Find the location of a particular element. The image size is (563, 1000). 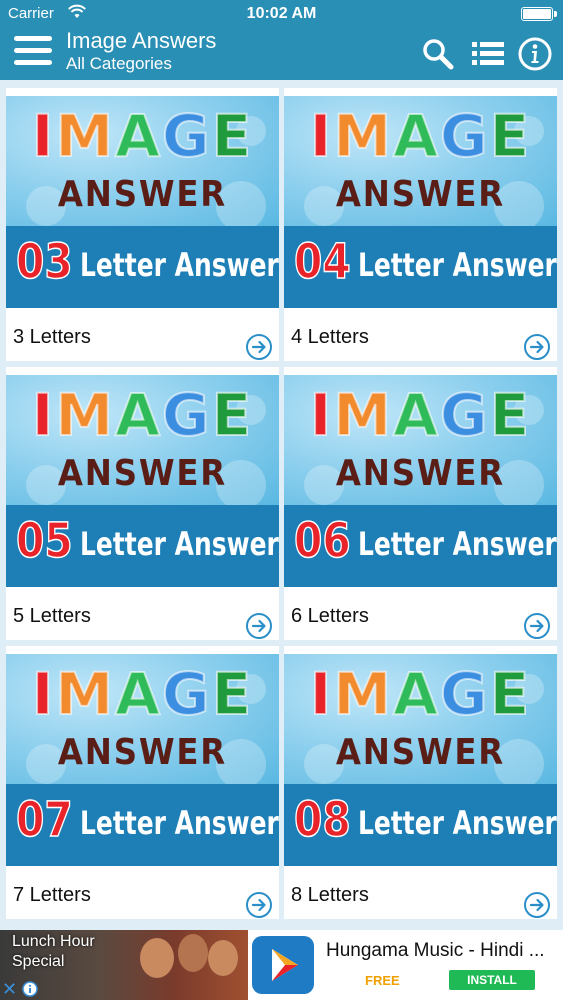

app-icon is located at coordinates (283, 965).